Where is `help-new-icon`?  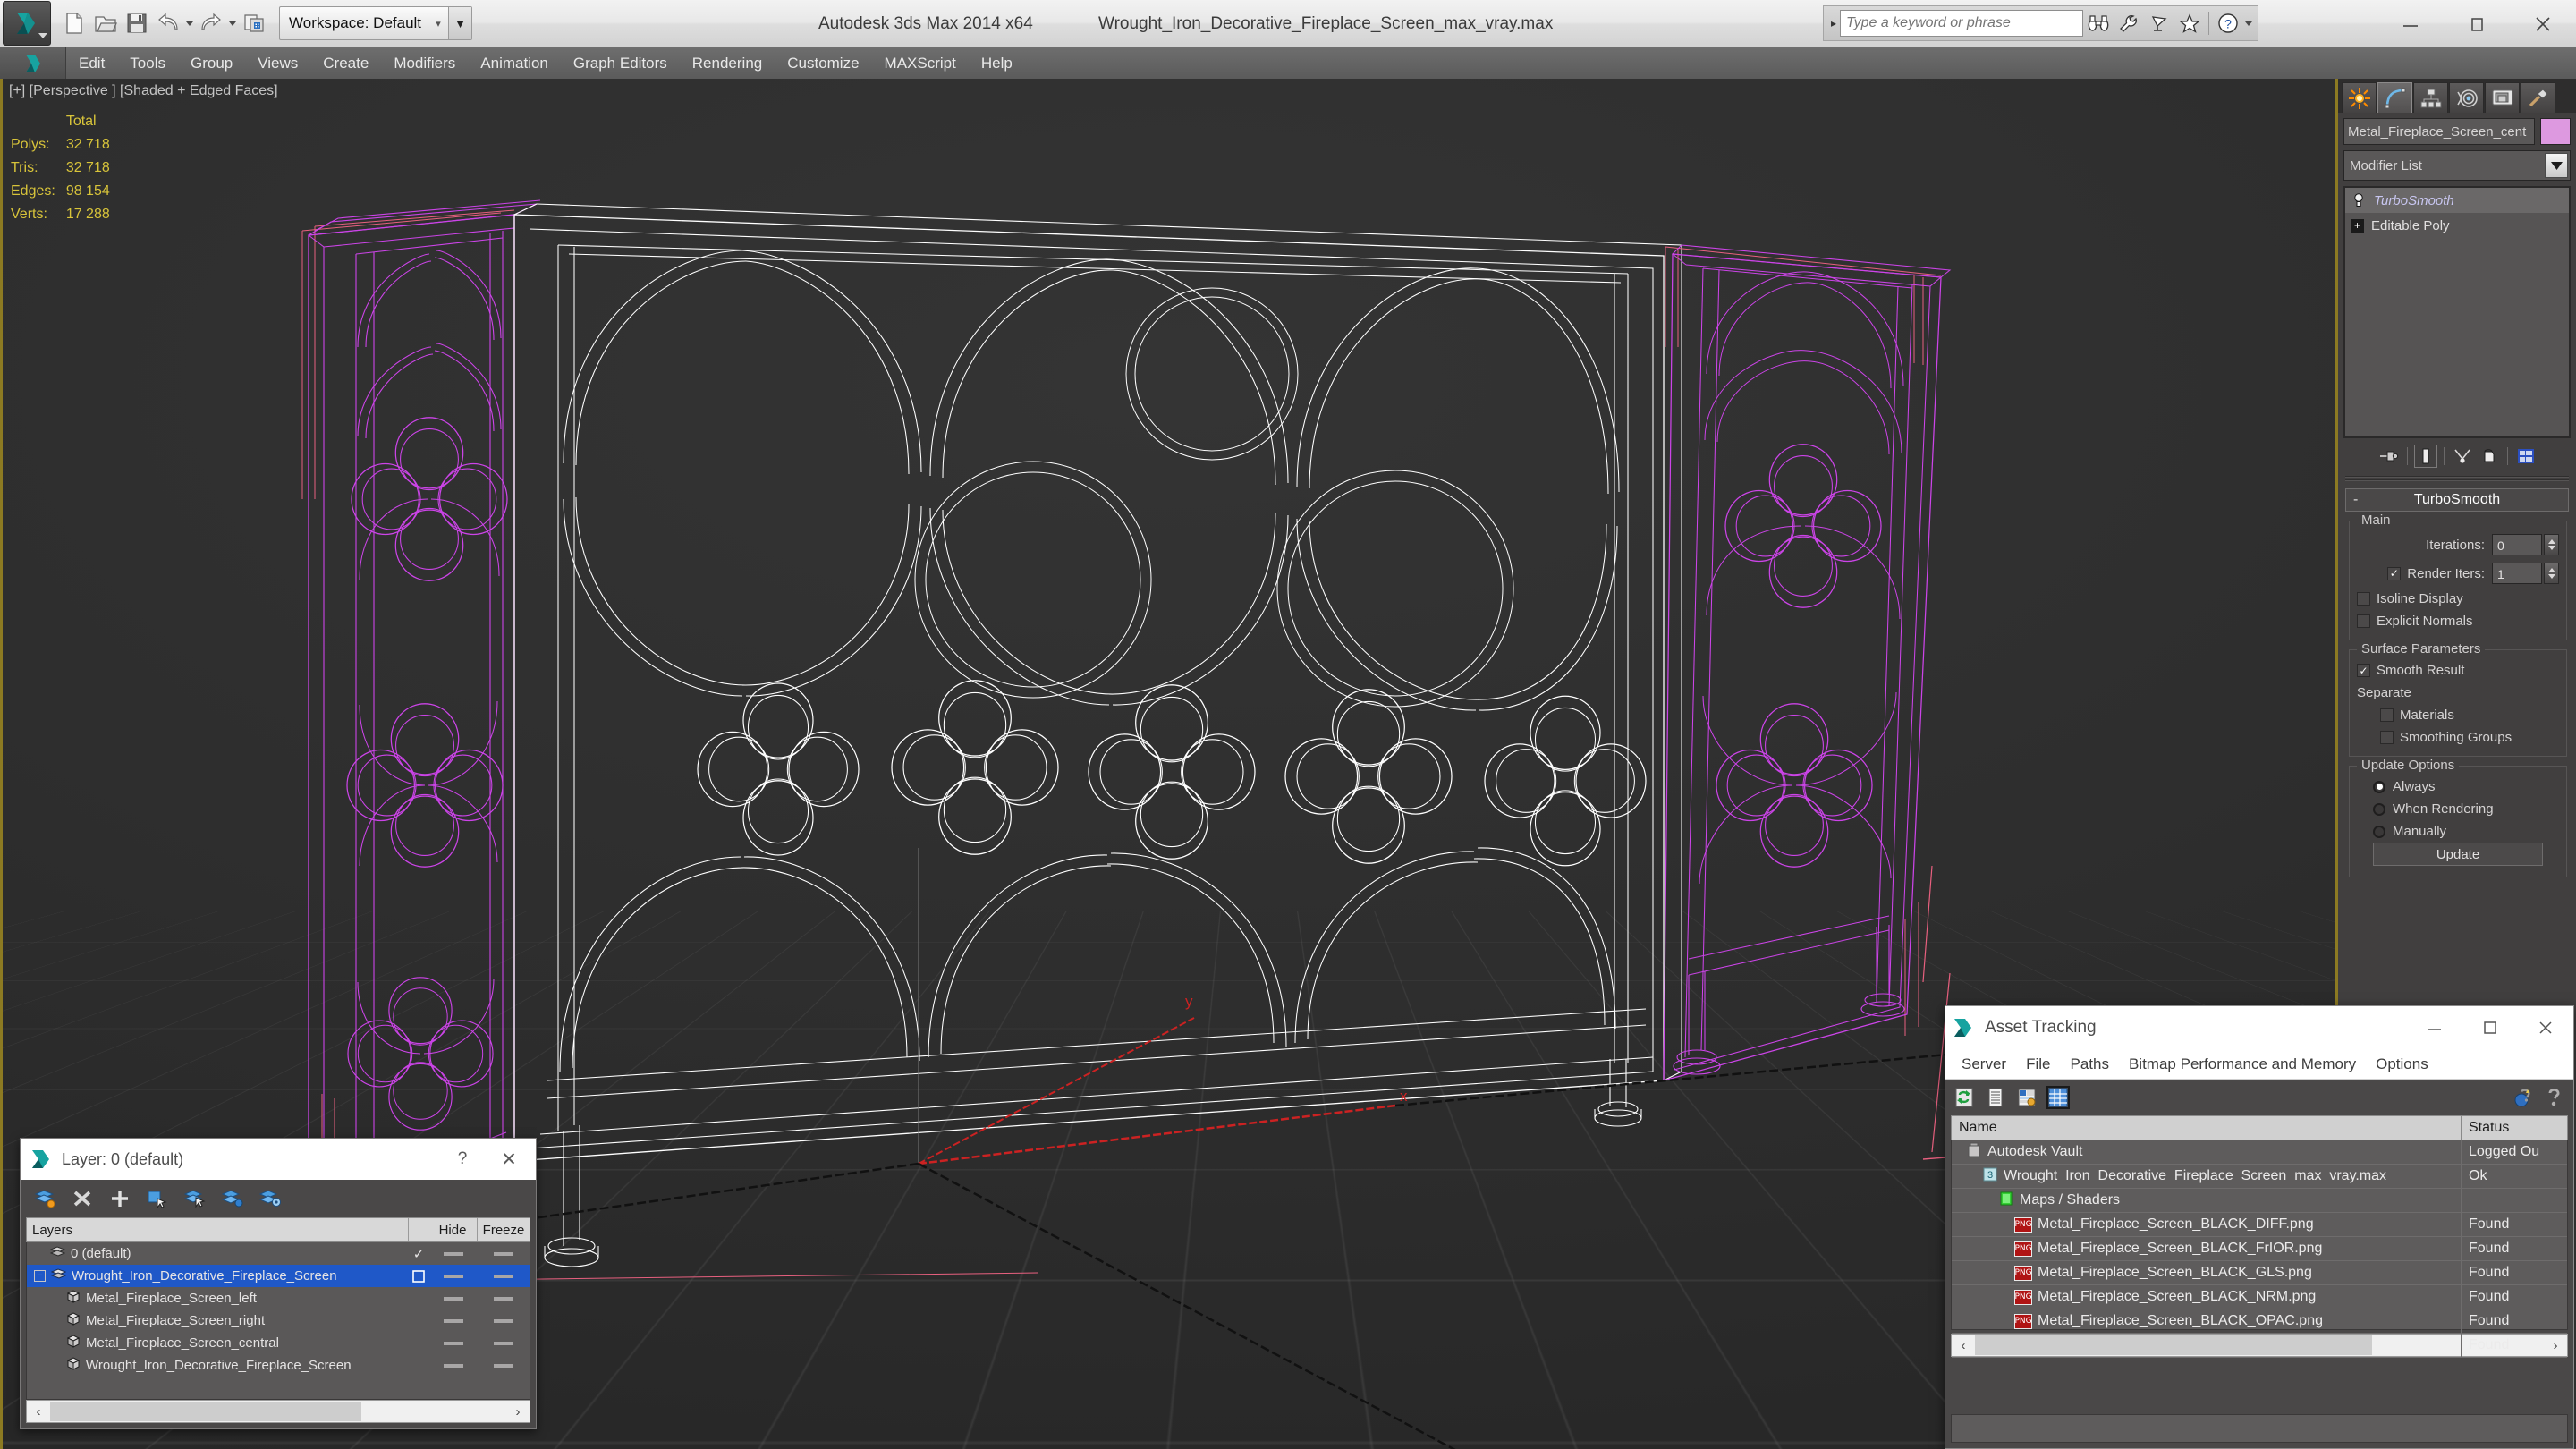
help-new-icon is located at coordinates (2523, 1097).